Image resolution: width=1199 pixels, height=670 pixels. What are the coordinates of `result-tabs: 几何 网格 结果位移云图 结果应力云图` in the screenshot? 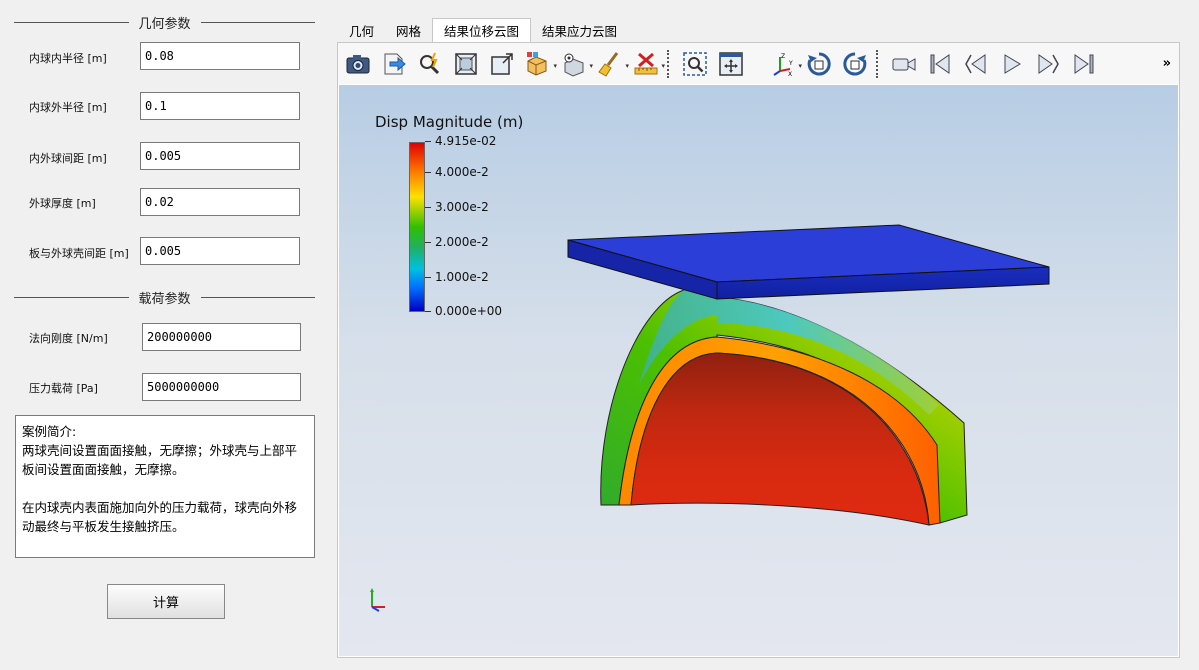 It's located at (483, 30).